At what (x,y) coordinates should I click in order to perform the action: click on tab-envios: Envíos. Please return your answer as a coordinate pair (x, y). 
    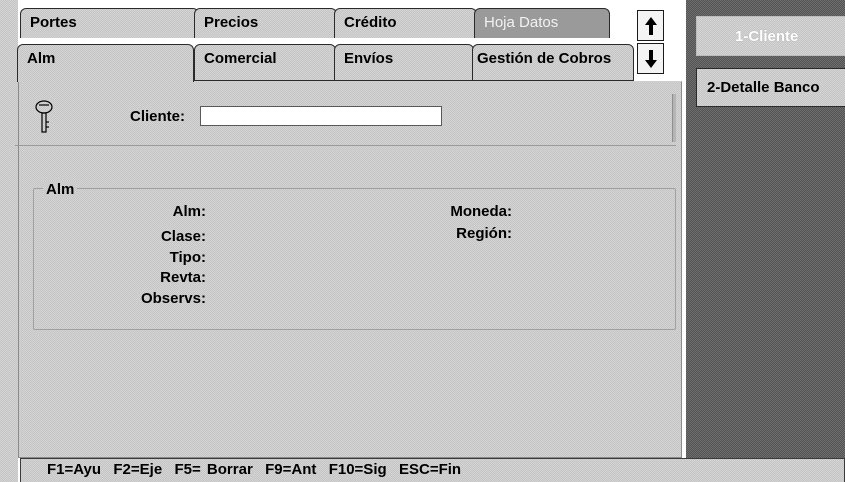
    Looking at the image, I should click on (404, 62).